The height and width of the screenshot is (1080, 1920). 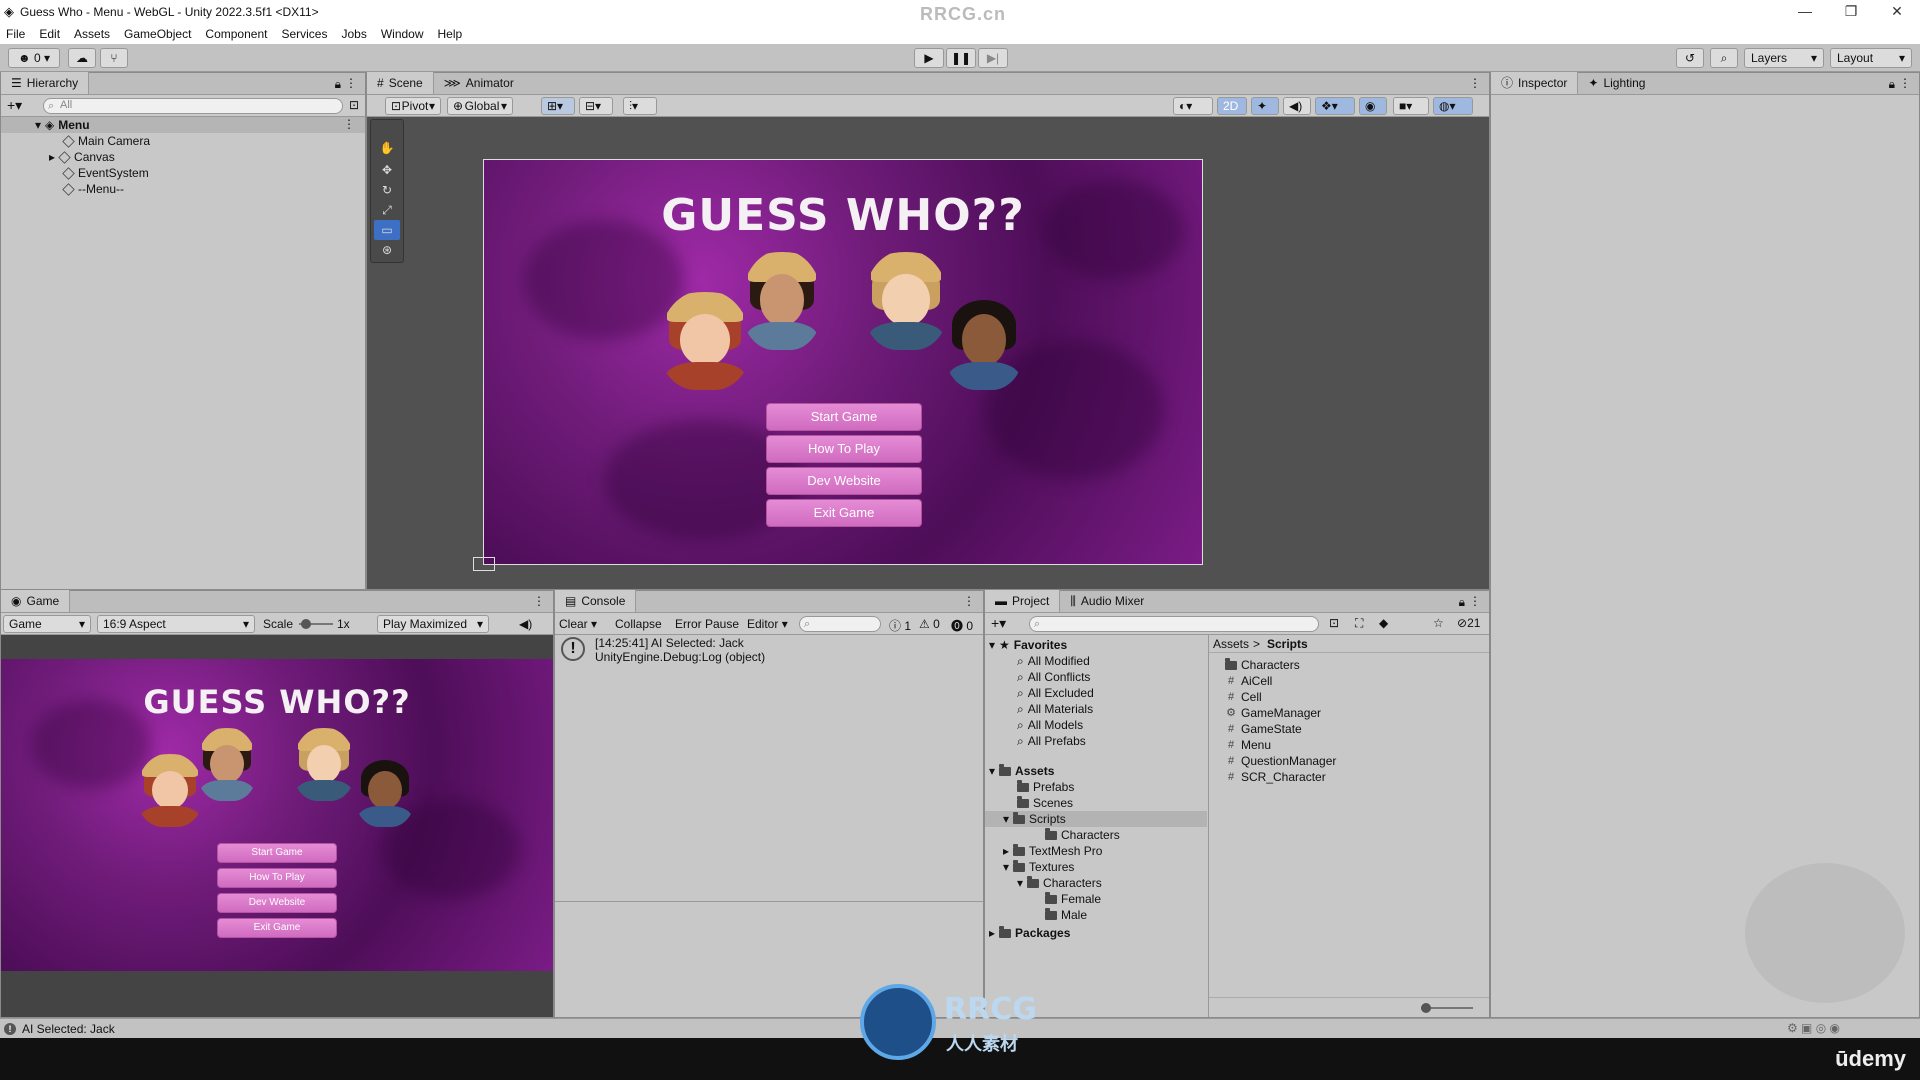 What do you see at coordinates (1383, 623) in the screenshot?
I see `filter-label-icon: ◆` at bounding box center [1383, 623].